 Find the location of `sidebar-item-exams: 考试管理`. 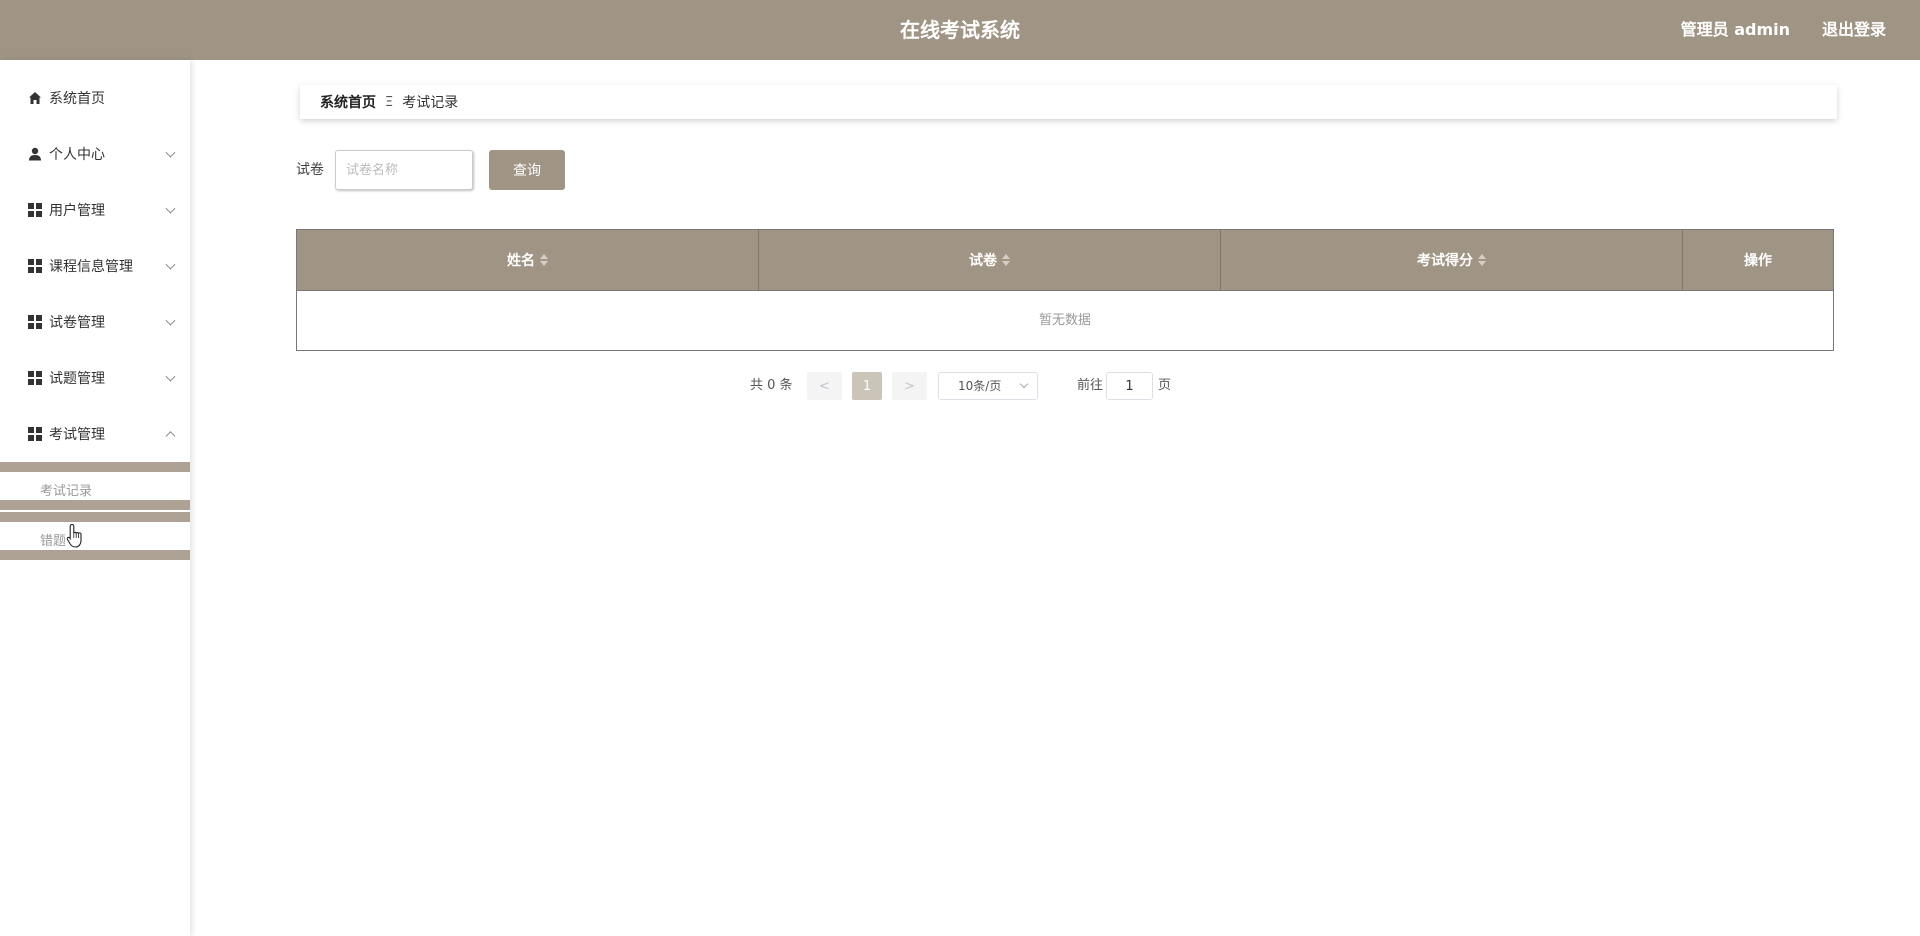

sidebar-item-exams: 考试管理 is located at coordinates (95, 434).